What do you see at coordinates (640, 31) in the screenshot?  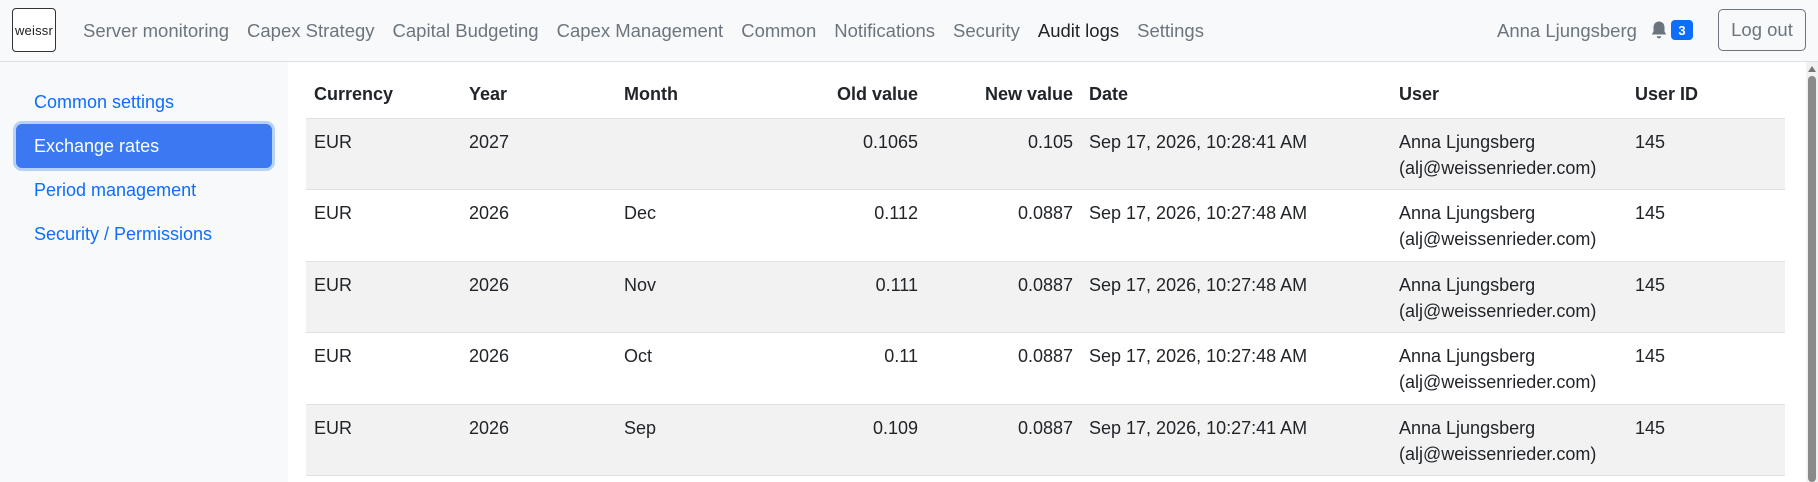 I see `nav-link-capex-management: Capex Management` at bounding box center [640, 31].